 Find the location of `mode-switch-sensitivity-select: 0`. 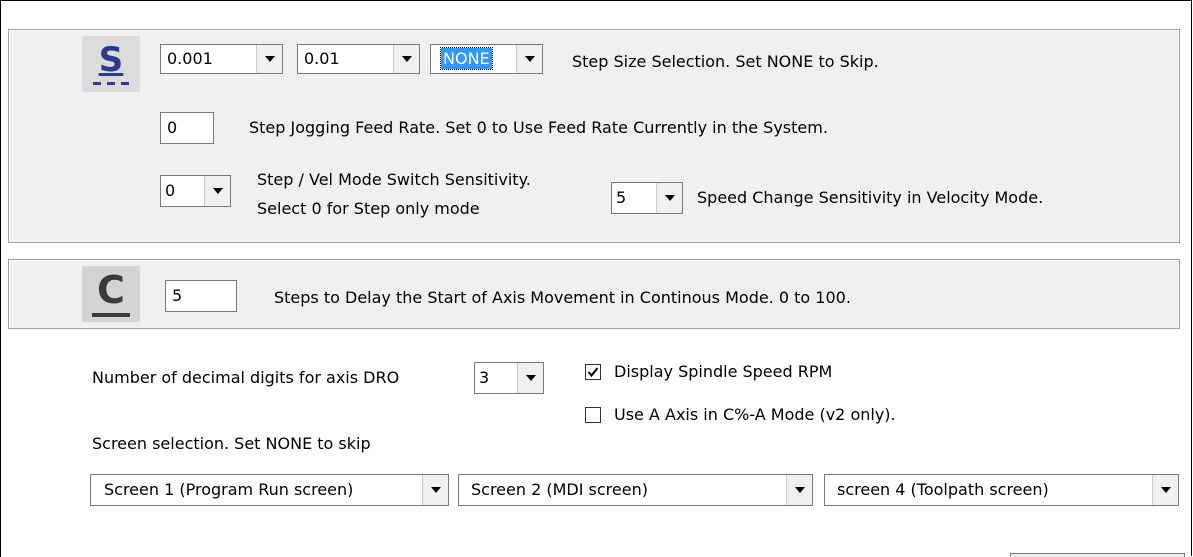

mode-switch-sensitivity-select: 0 is located at coordinates (195, 191).